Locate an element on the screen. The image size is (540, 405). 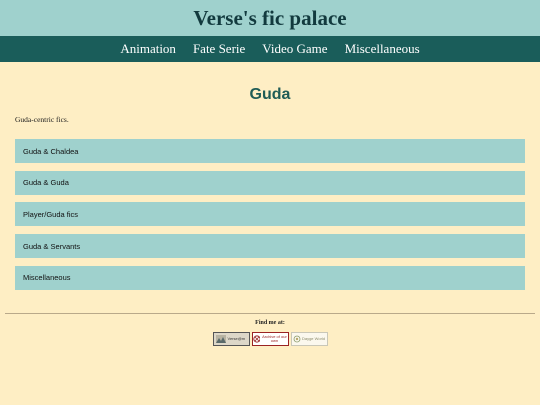
badge-link-ao3: Archive of our own is located at coordinates (270, 339).